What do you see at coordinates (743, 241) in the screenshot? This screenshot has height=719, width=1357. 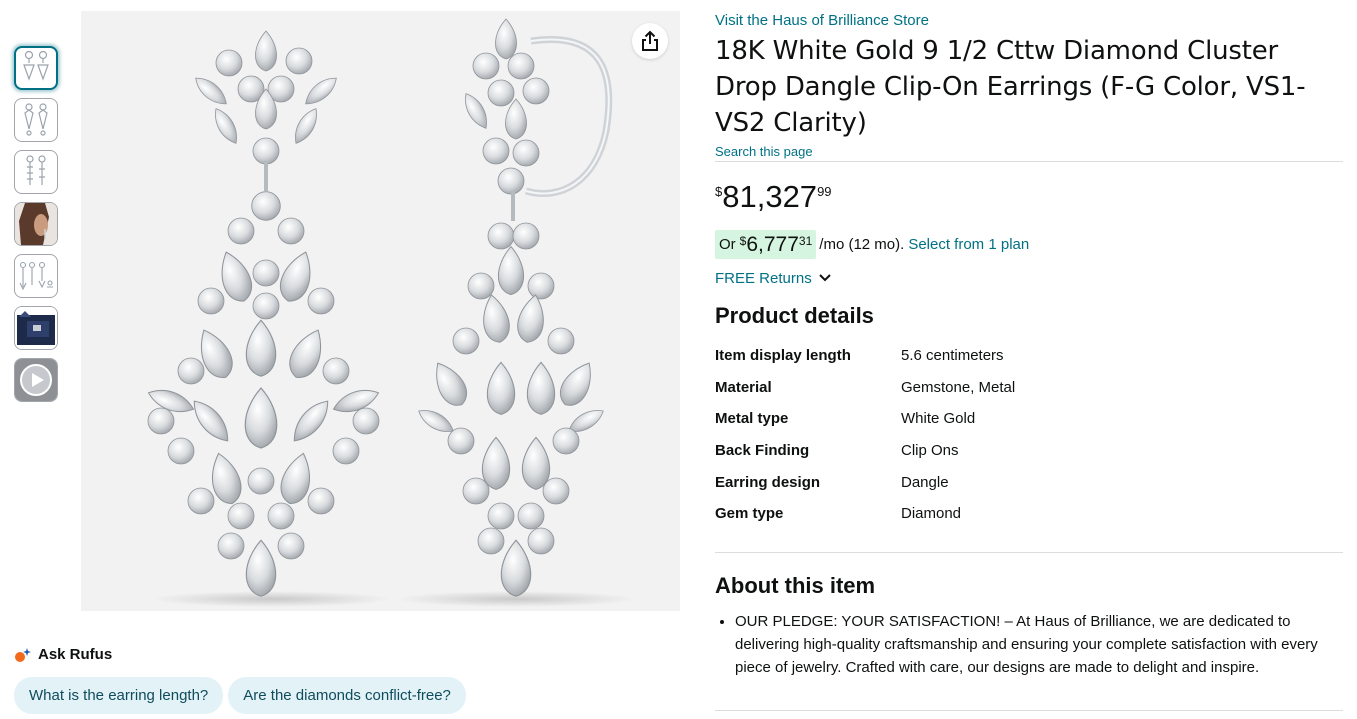 I see `monthly-symbol: $` at bounding box center [743, 241].